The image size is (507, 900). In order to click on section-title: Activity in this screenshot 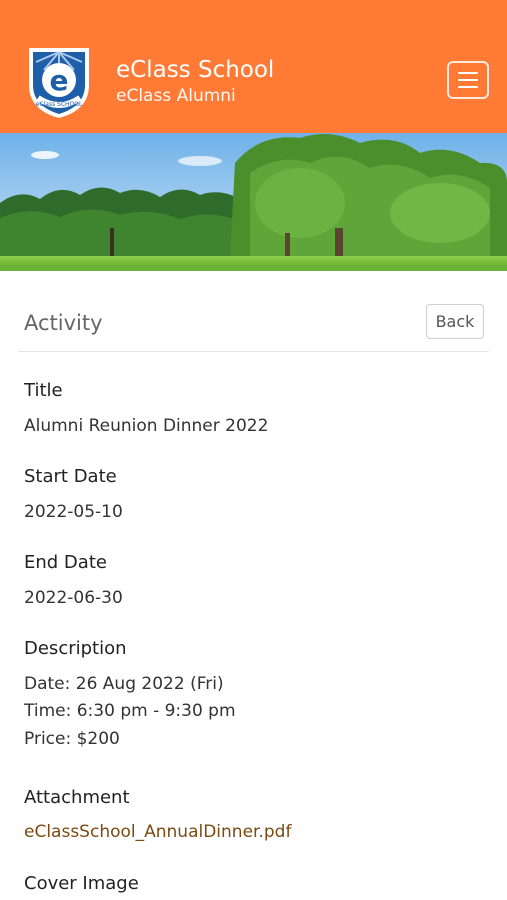, I will do `click(63, 323)`.